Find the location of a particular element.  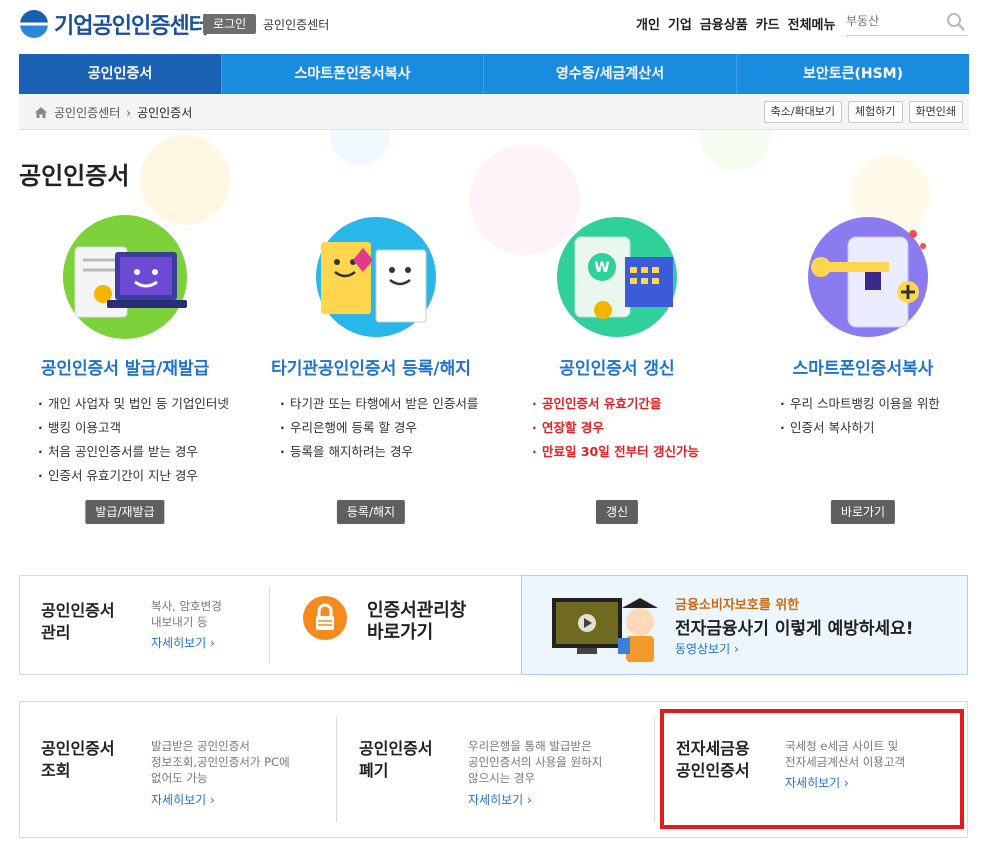

service-description: 우리 스마트뱅킹 이용을 위한 인증서 복사하기 is located at coordinates (859, 416).